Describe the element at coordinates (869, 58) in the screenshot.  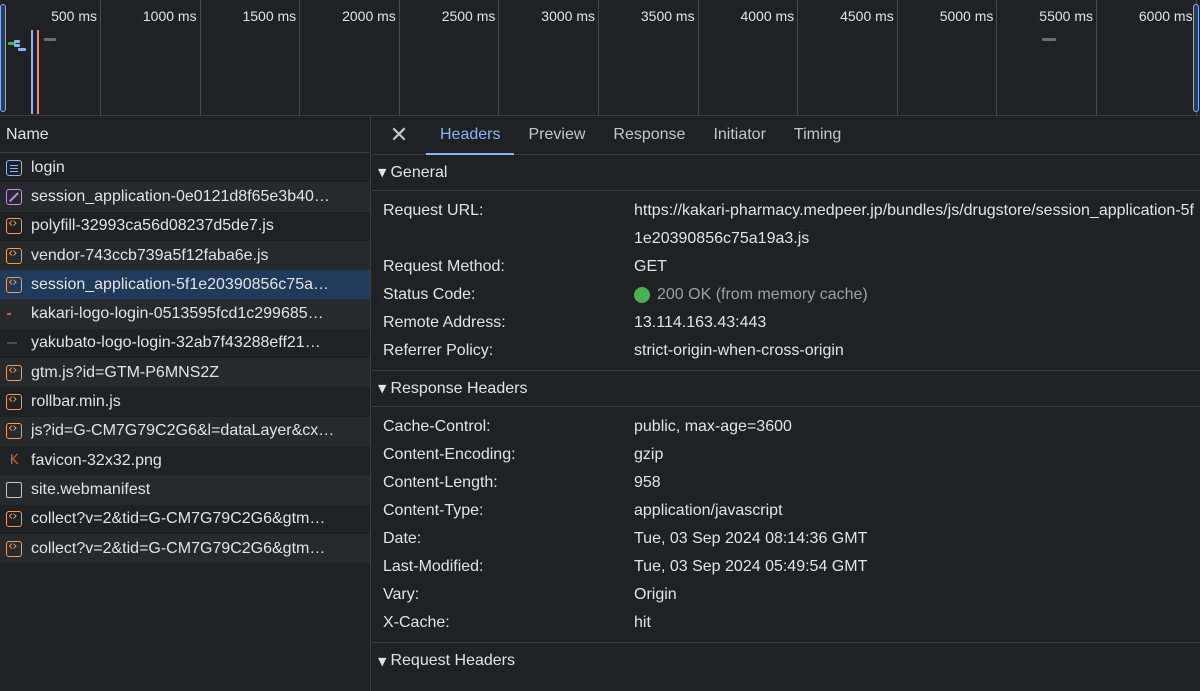
I see `timeline-tick: 4500 ms` at that location.